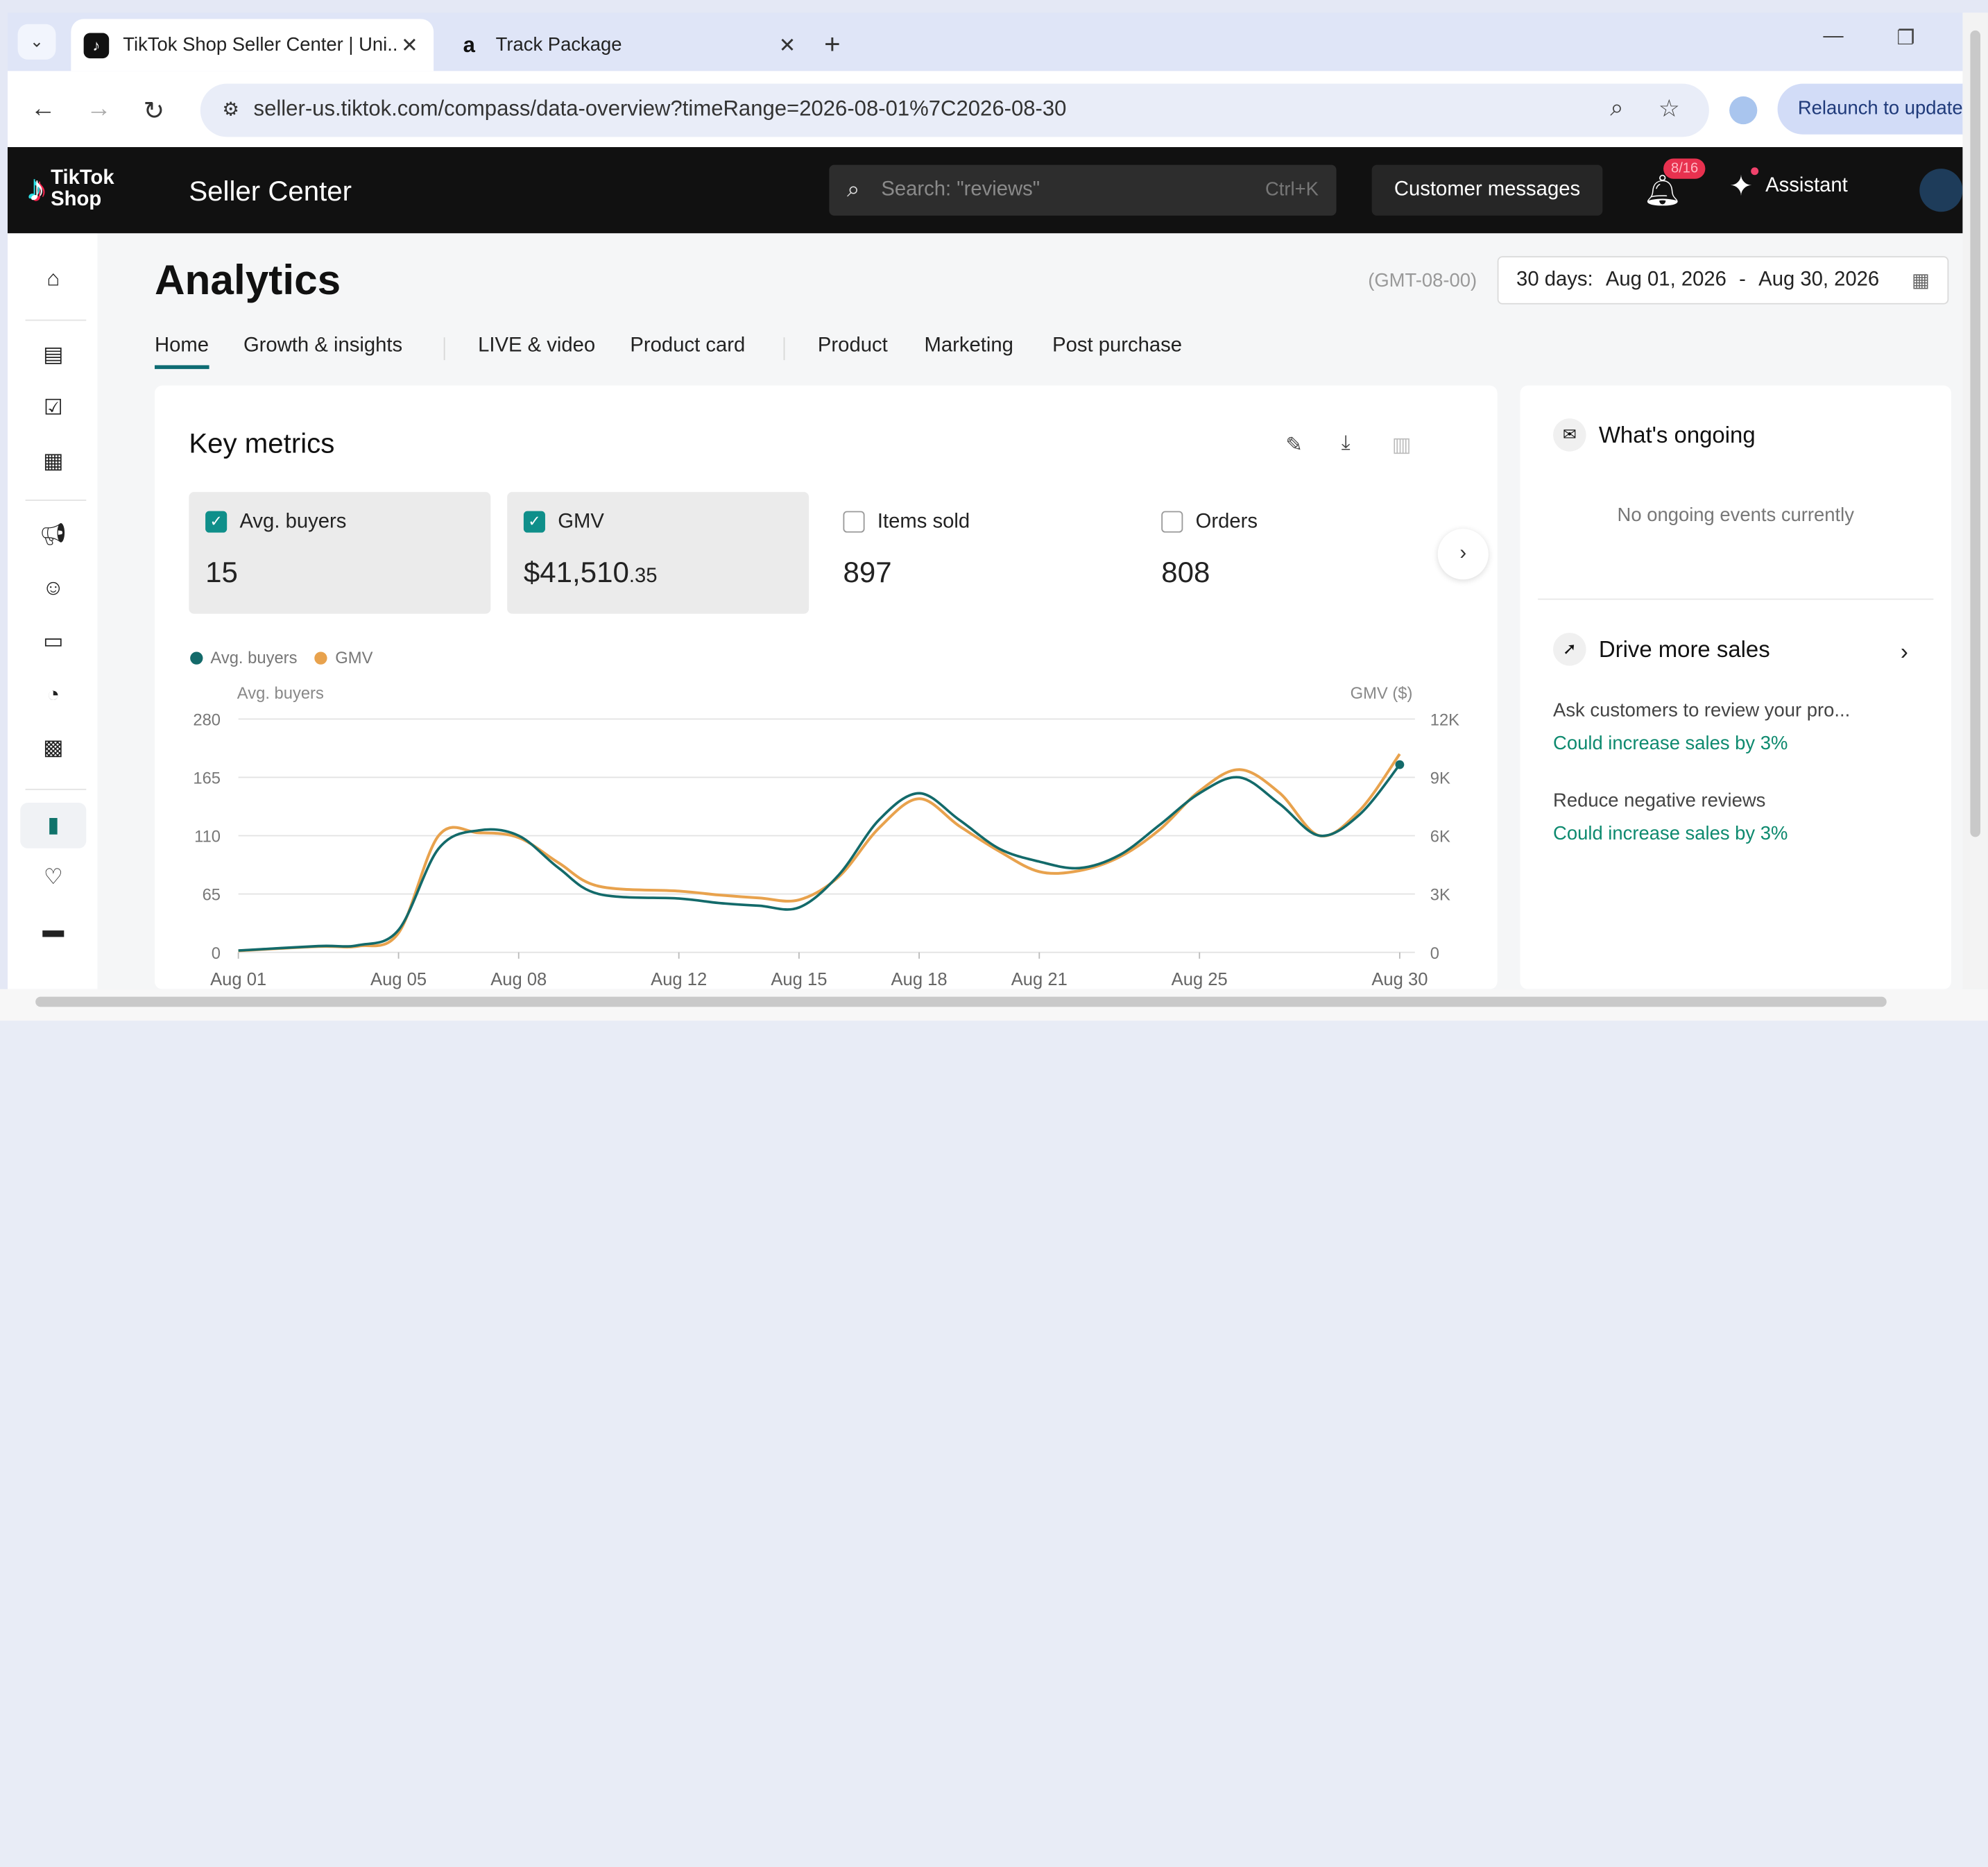 This screenshot has width=1988, height=1867. I want to click on left-tick-label: 280, so click(207, 720).